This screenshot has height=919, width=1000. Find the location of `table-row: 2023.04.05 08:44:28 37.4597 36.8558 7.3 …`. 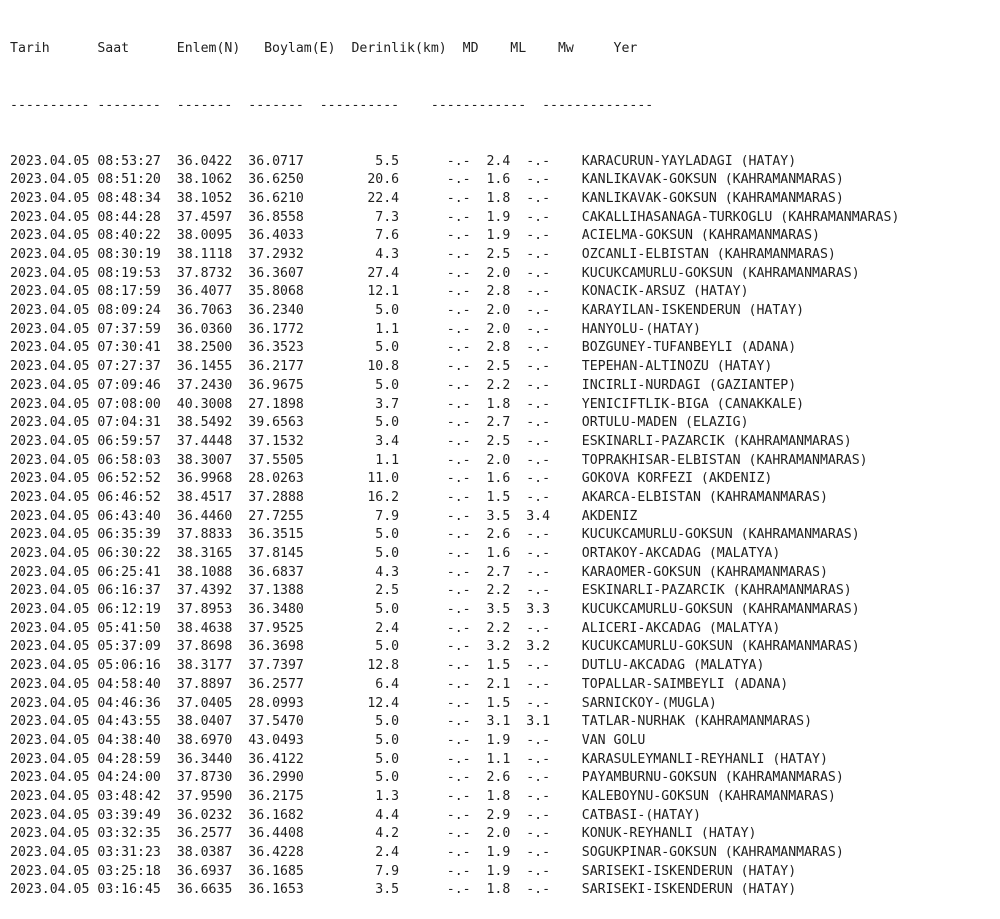

table-row: 2023.04.05 08:44:28 37.4597 36.8558 7.3 … is located at coordinates (454, 218).